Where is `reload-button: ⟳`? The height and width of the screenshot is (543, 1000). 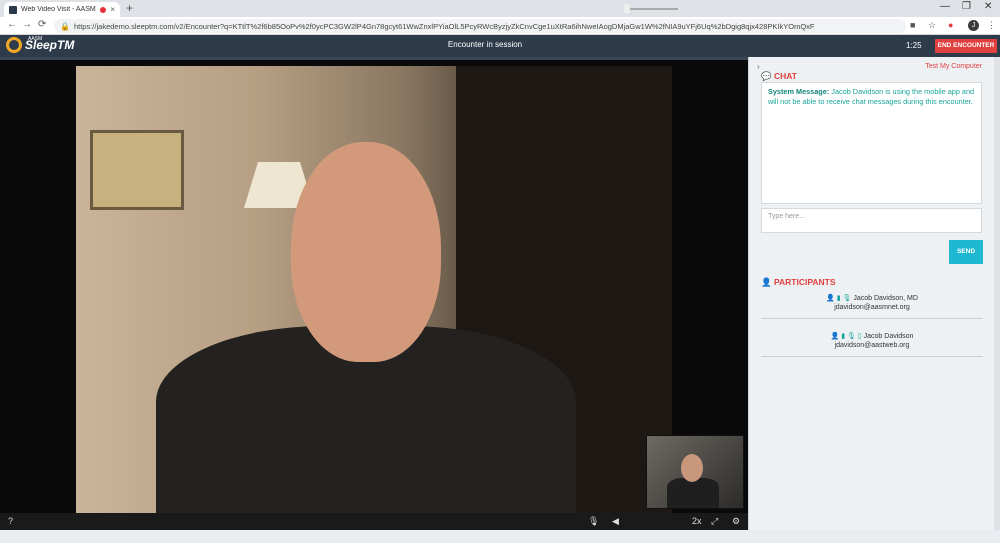
reload-button: ⟳ is located at coordinates (42, 24).